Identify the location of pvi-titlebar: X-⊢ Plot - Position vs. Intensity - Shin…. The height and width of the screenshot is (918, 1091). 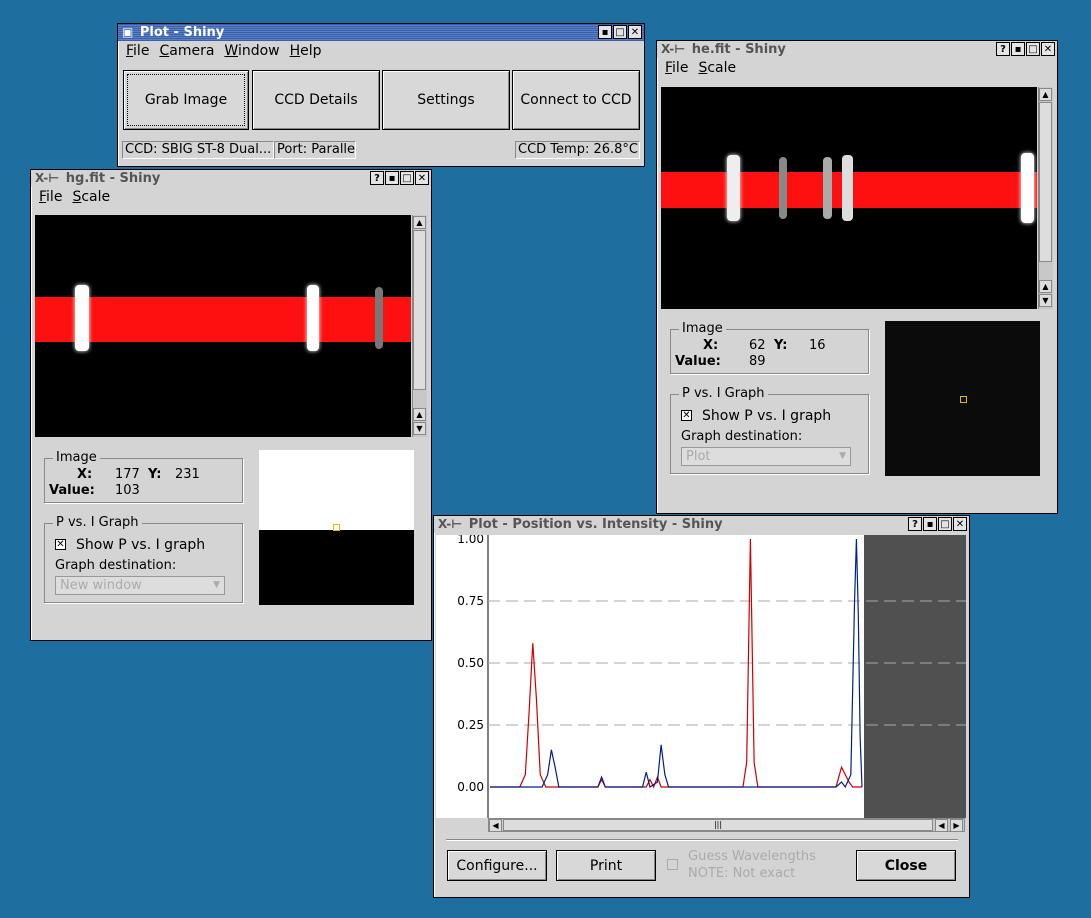
(701, 524).